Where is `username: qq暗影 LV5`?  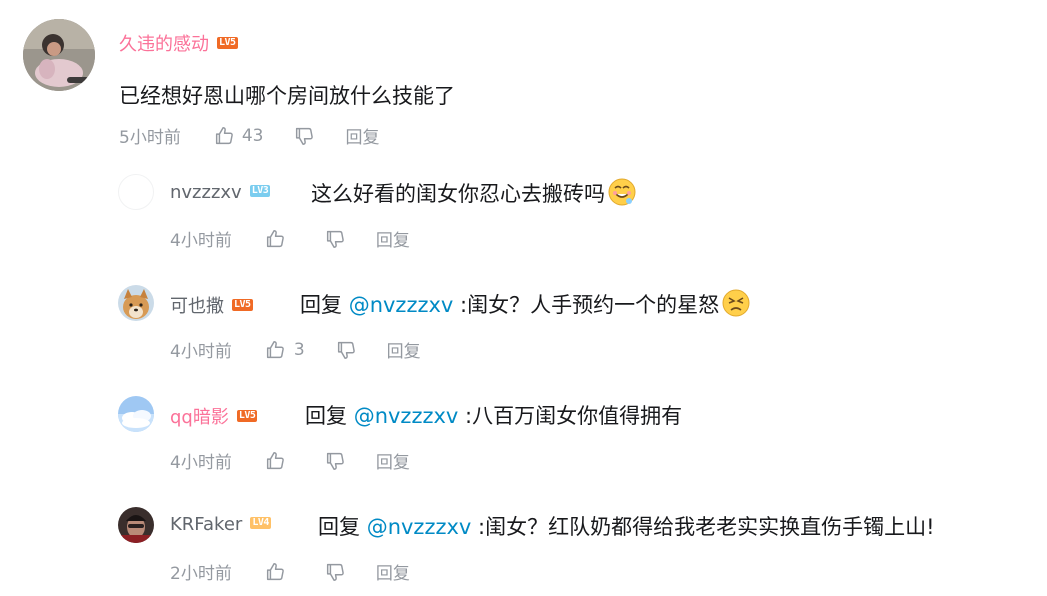 username: qq暗影 LV5 is located at coordinates (214, 416).